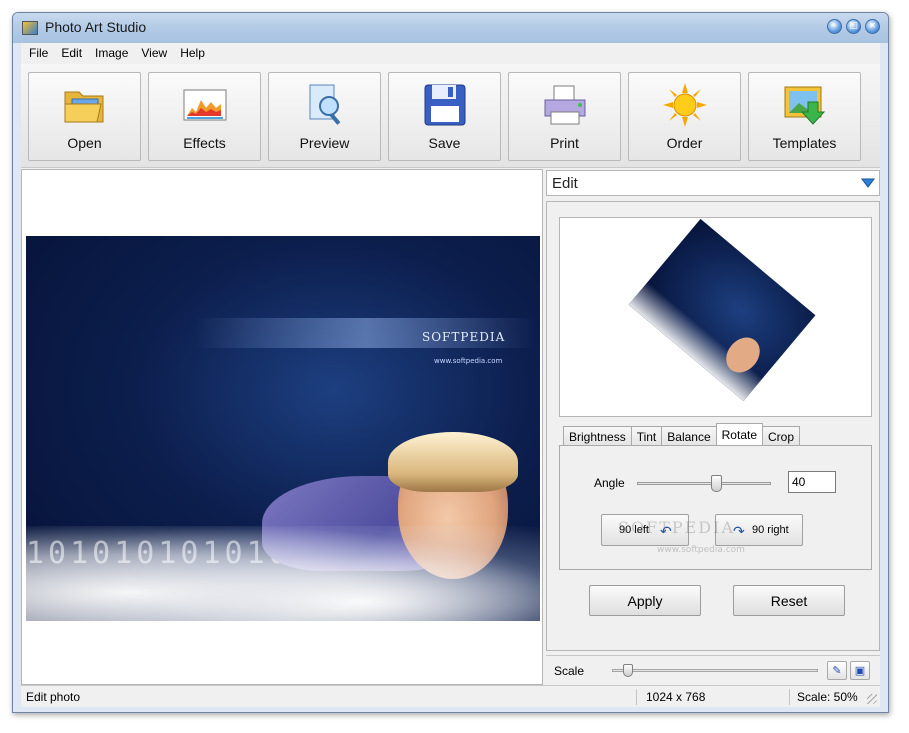 This screenshot has width=909, height=733. What do you see at coordinates (837, 670) in the screenshot?
I see `auto-fit-icon: ✎` at bounding box center [837, 670].